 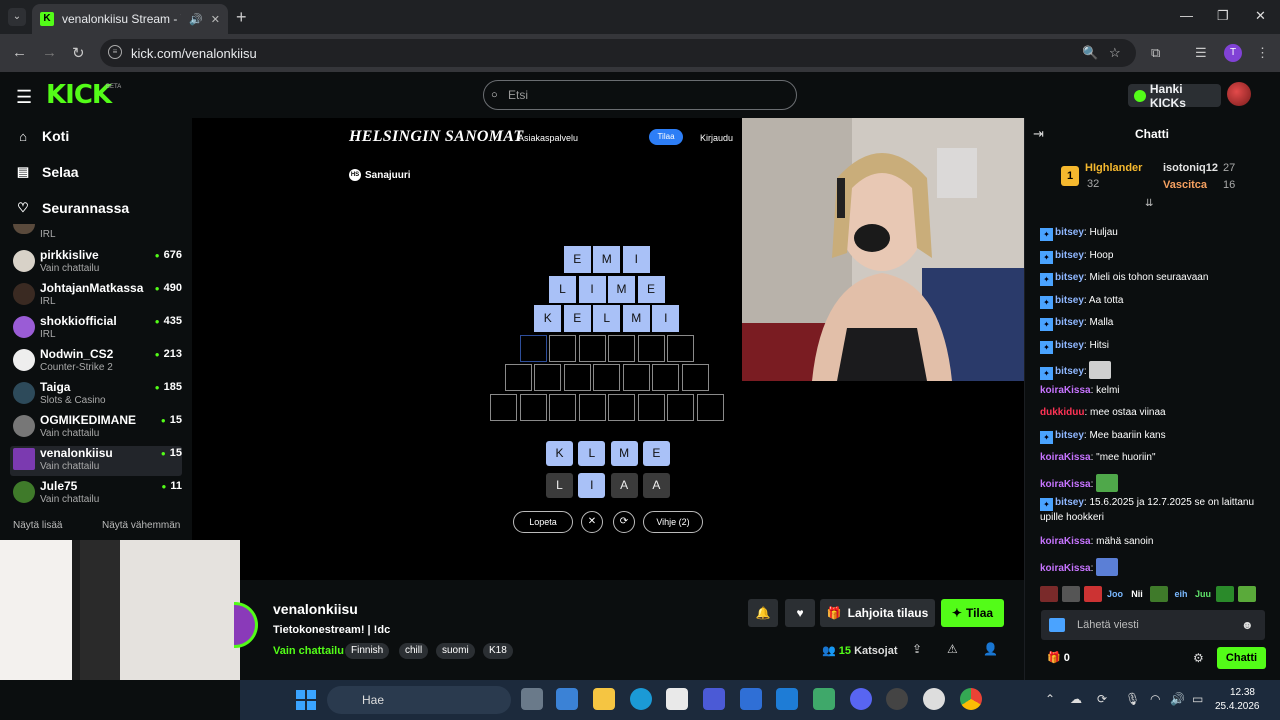 What do you see at coordinates (1197, 699) in the screenshot?
I see `battery-icon: ▭` at bounding box center [1197, 699].